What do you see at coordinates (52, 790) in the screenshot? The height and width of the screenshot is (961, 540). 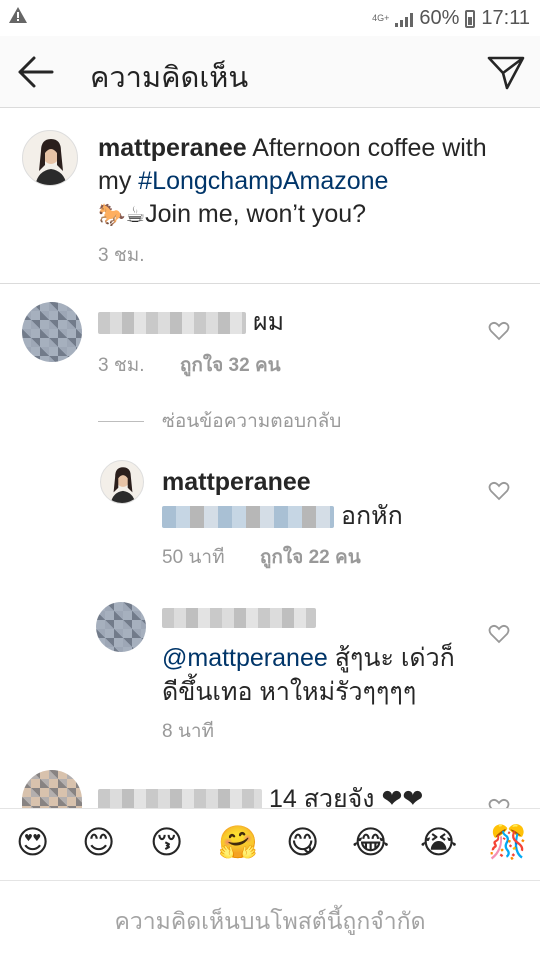 I see `partial-commenter-avatar` at bounding box center [52, 790].